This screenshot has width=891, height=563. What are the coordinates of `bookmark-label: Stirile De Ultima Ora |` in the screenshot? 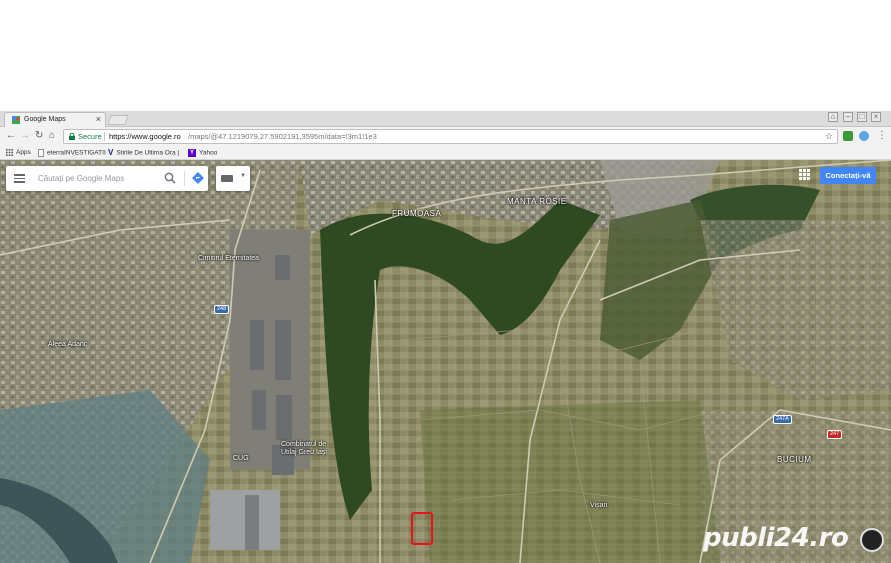 It's located at (148, 153).